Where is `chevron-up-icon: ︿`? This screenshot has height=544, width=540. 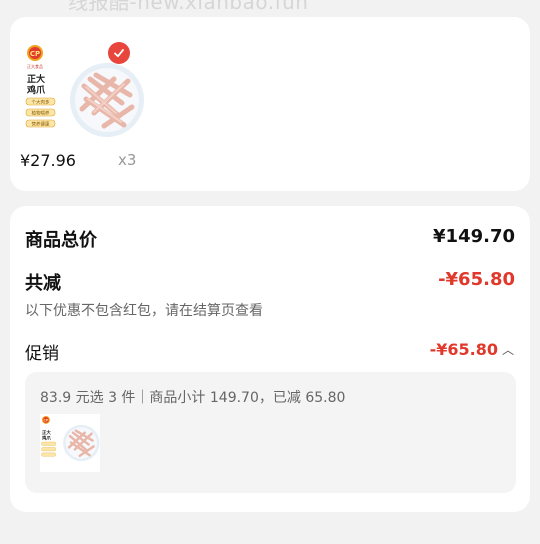 chevron-up-icon: ︿ is located at coordinates (507, 350).